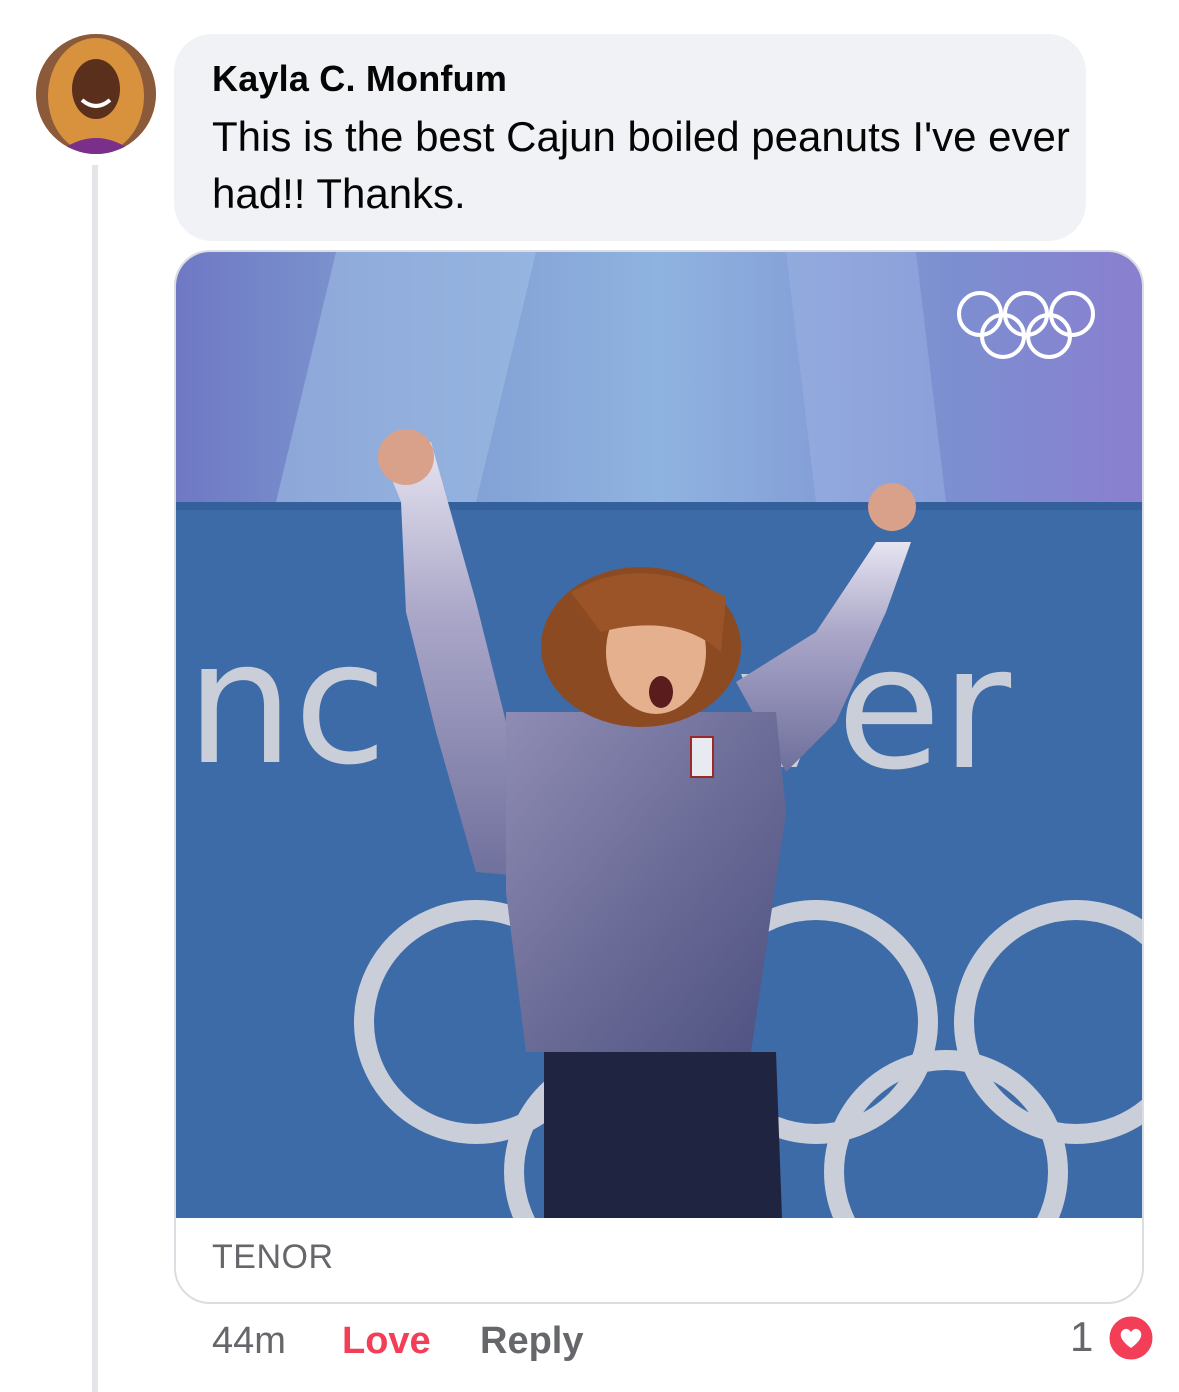 The height and width of the screenshot is (1392, 1179). I want to click on comment-timestamp: 44m, so click(249, 1341).